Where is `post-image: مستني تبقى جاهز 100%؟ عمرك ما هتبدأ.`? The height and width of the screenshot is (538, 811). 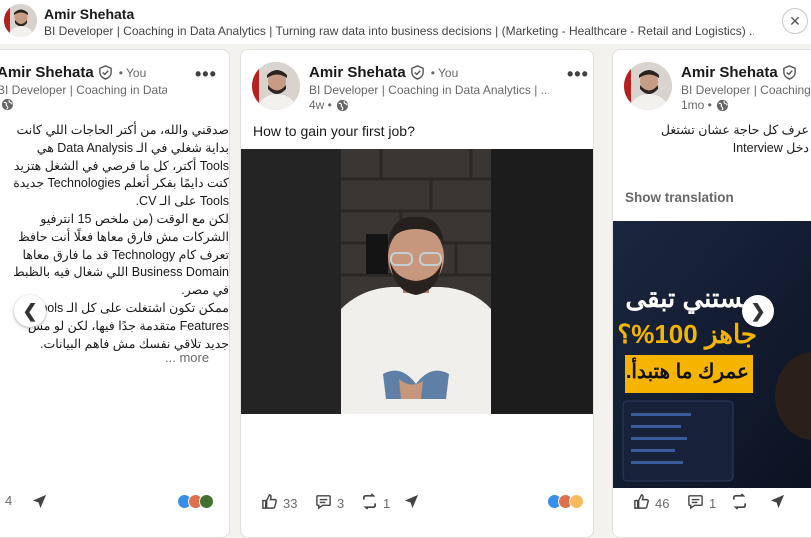
post-image: مستني تبقى جاهز 100%؟ عمرك ما هتبدأ. is located at coordinates (712, 354).